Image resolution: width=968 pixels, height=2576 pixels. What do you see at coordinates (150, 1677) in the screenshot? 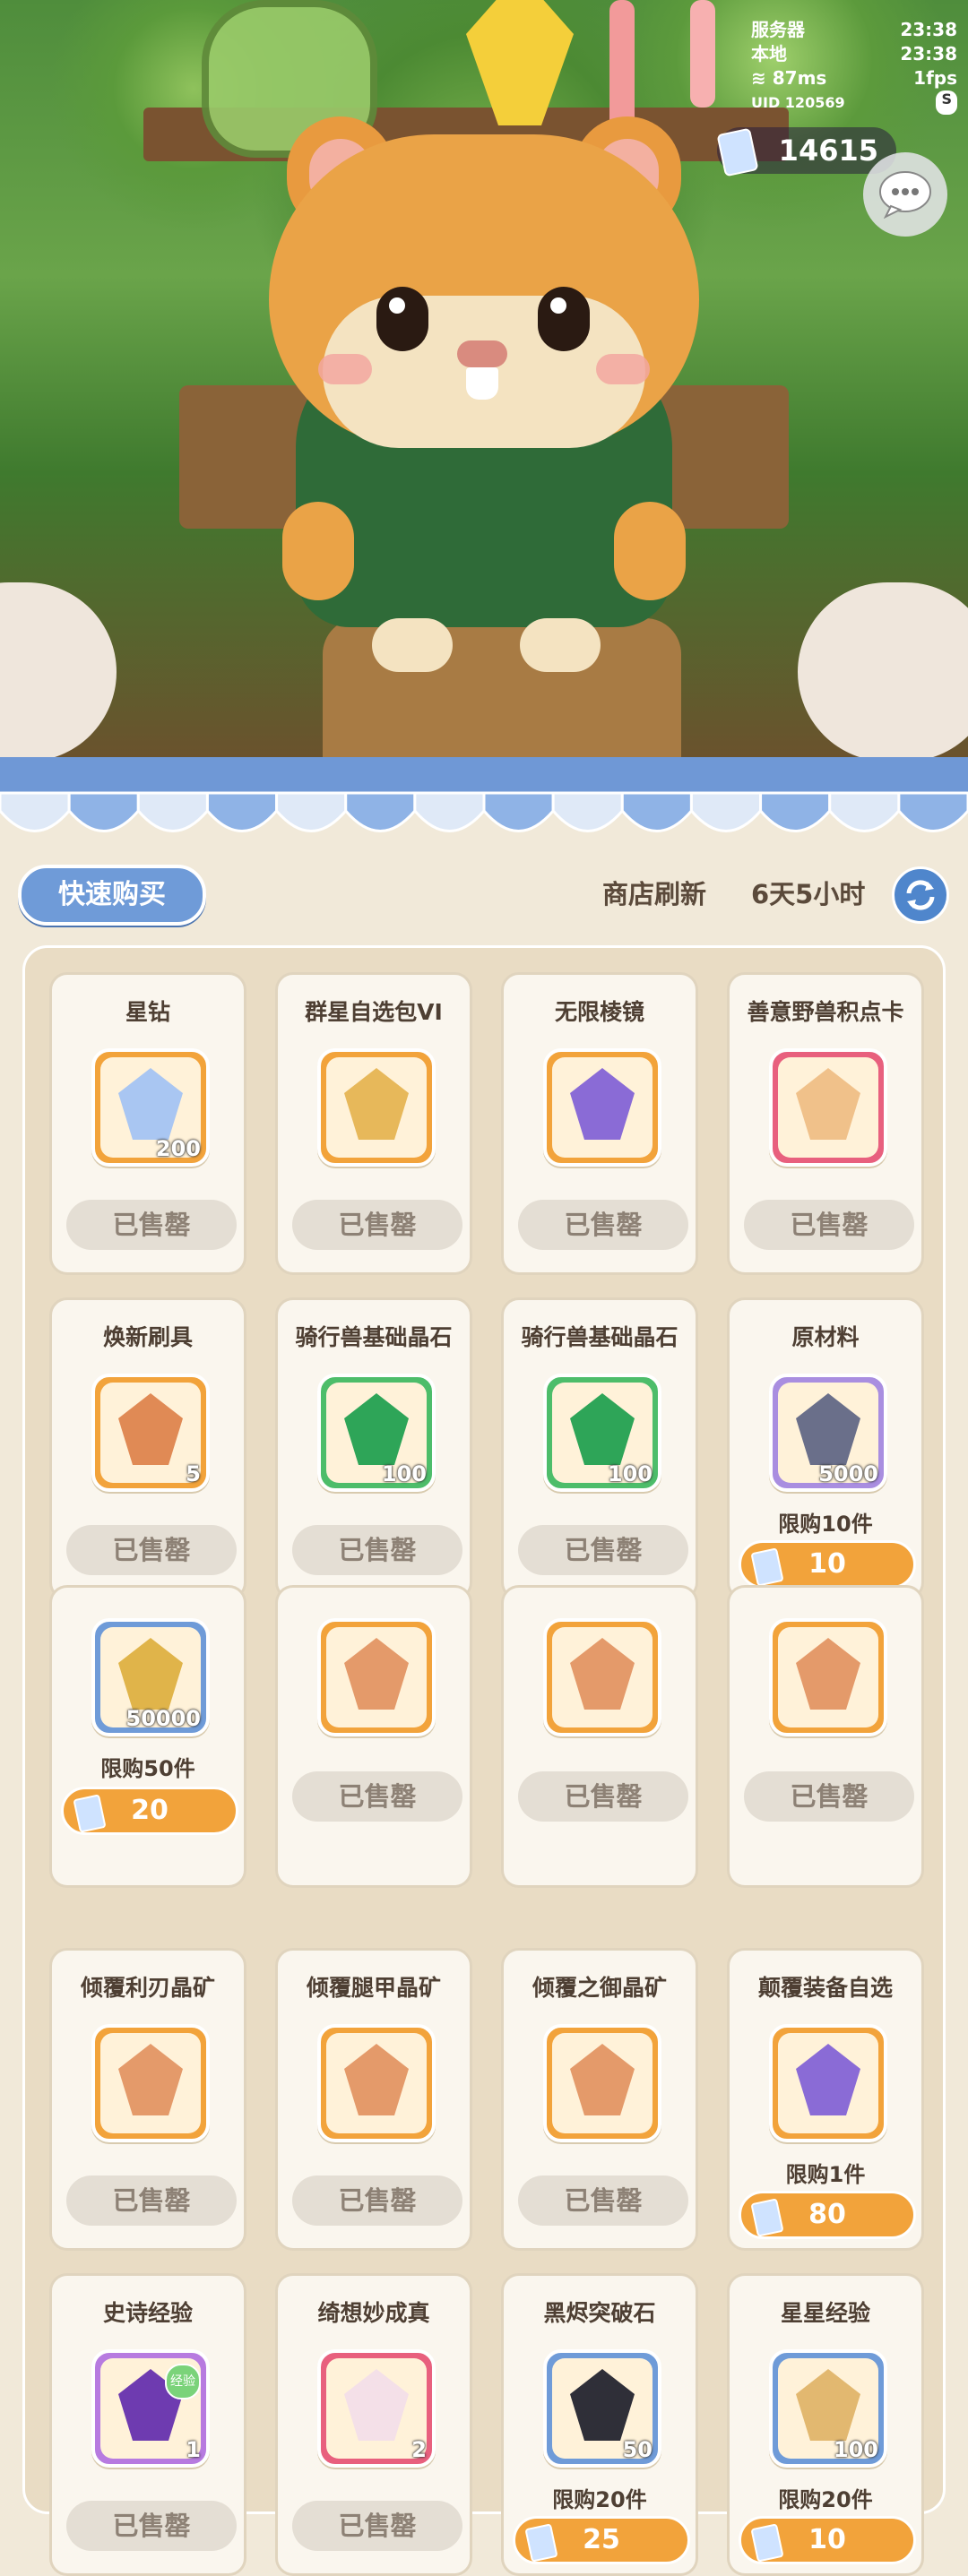
I see `item-icon-frame: 50000` at bounding box center [150, 1677].